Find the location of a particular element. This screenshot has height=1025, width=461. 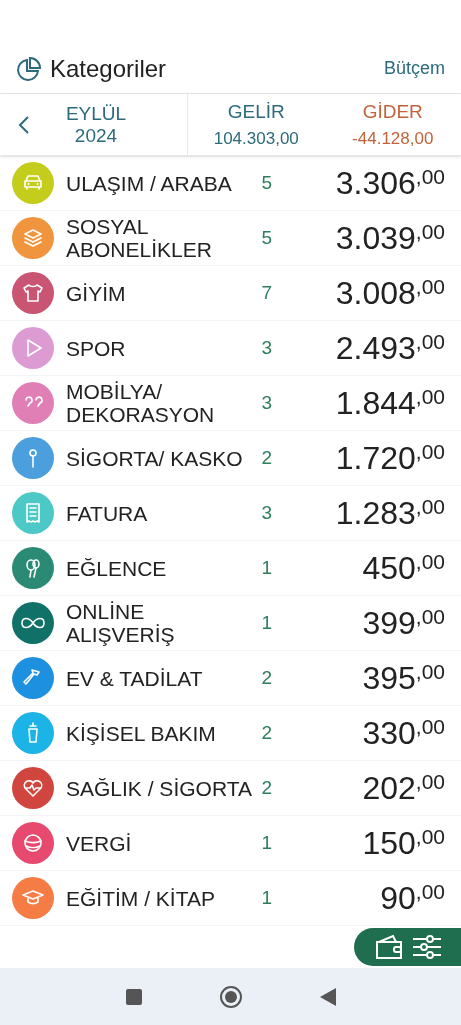

amount: 90 is located at coordinates (398, 898).